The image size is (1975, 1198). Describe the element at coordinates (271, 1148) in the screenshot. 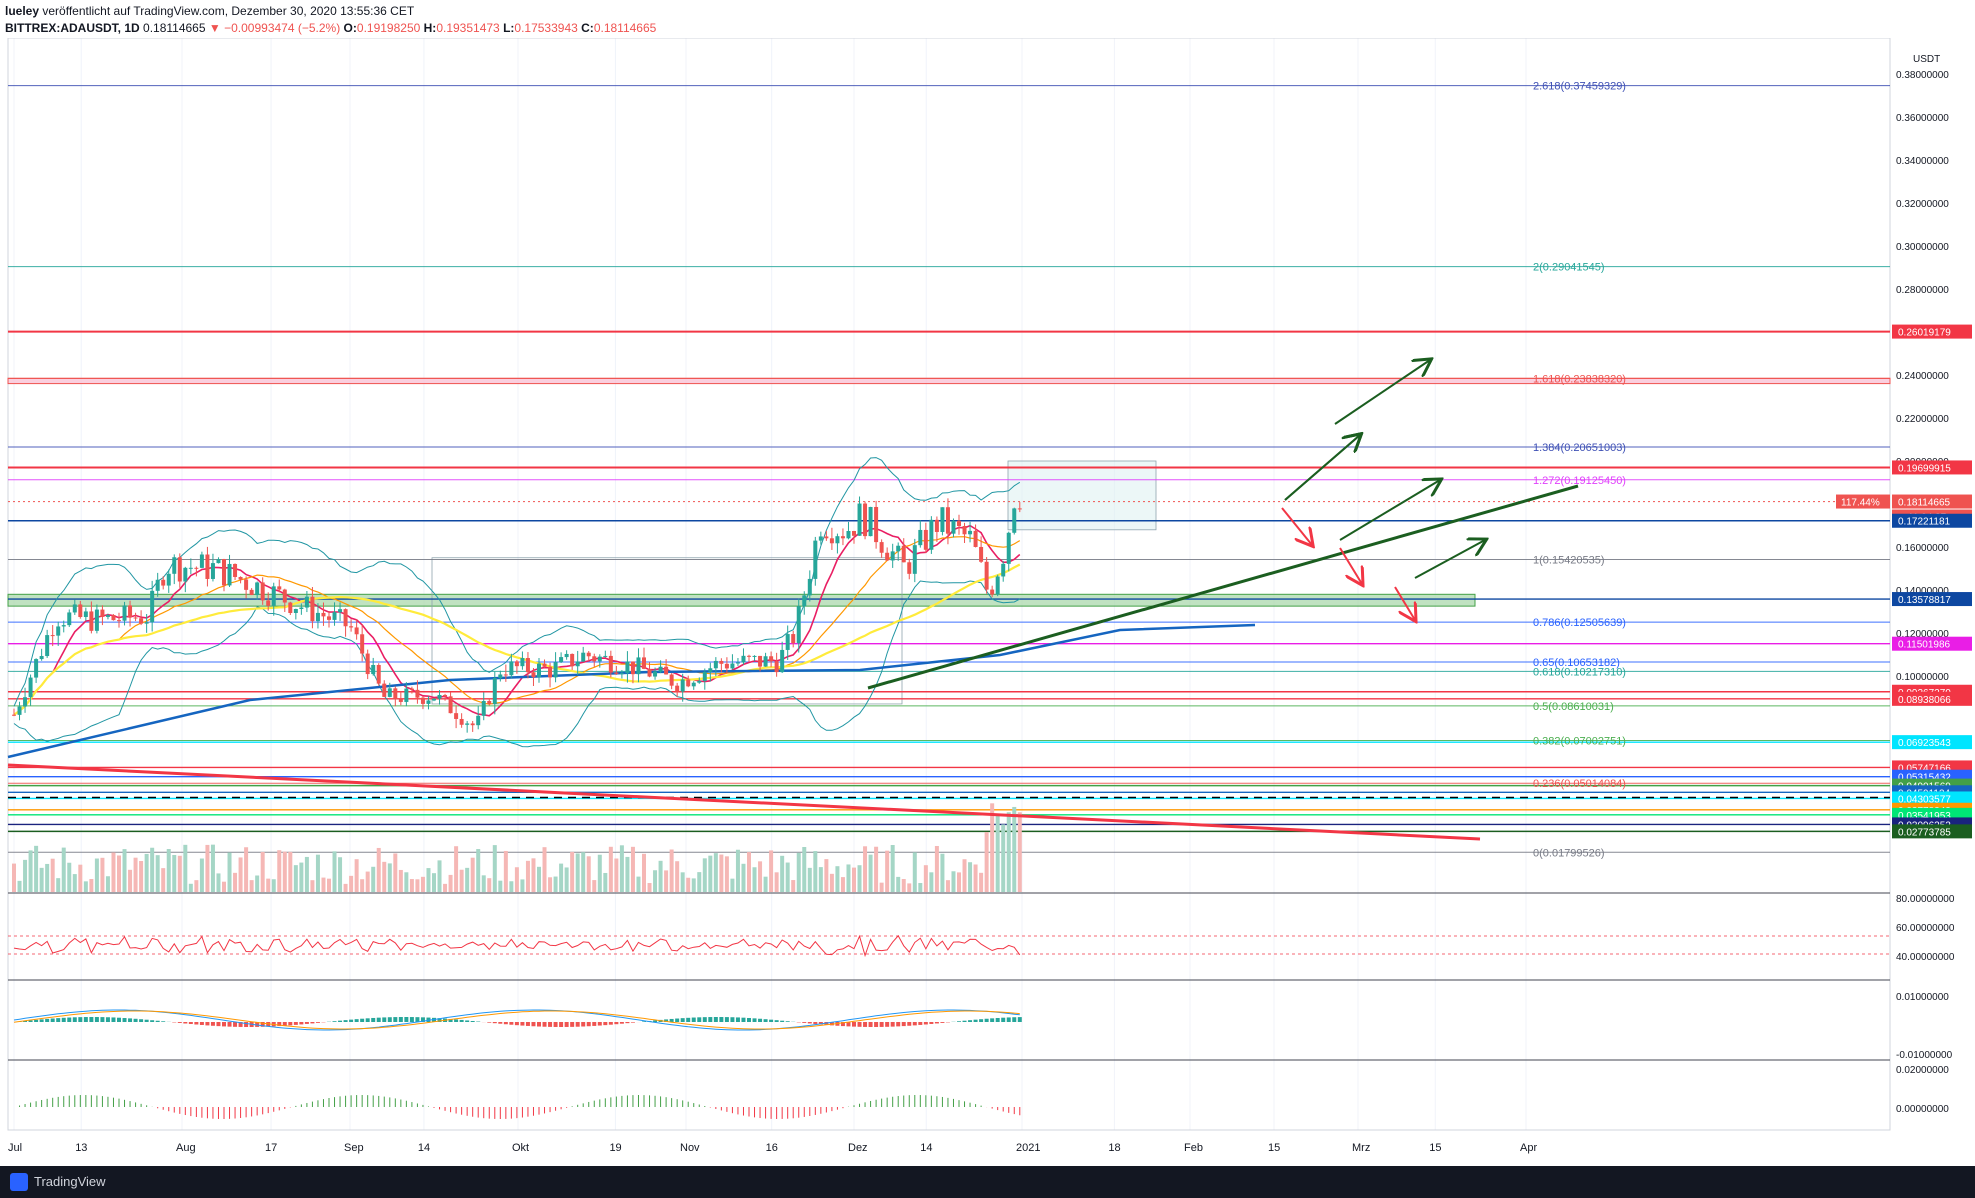

I see `time-tick-label: 17` at that location.